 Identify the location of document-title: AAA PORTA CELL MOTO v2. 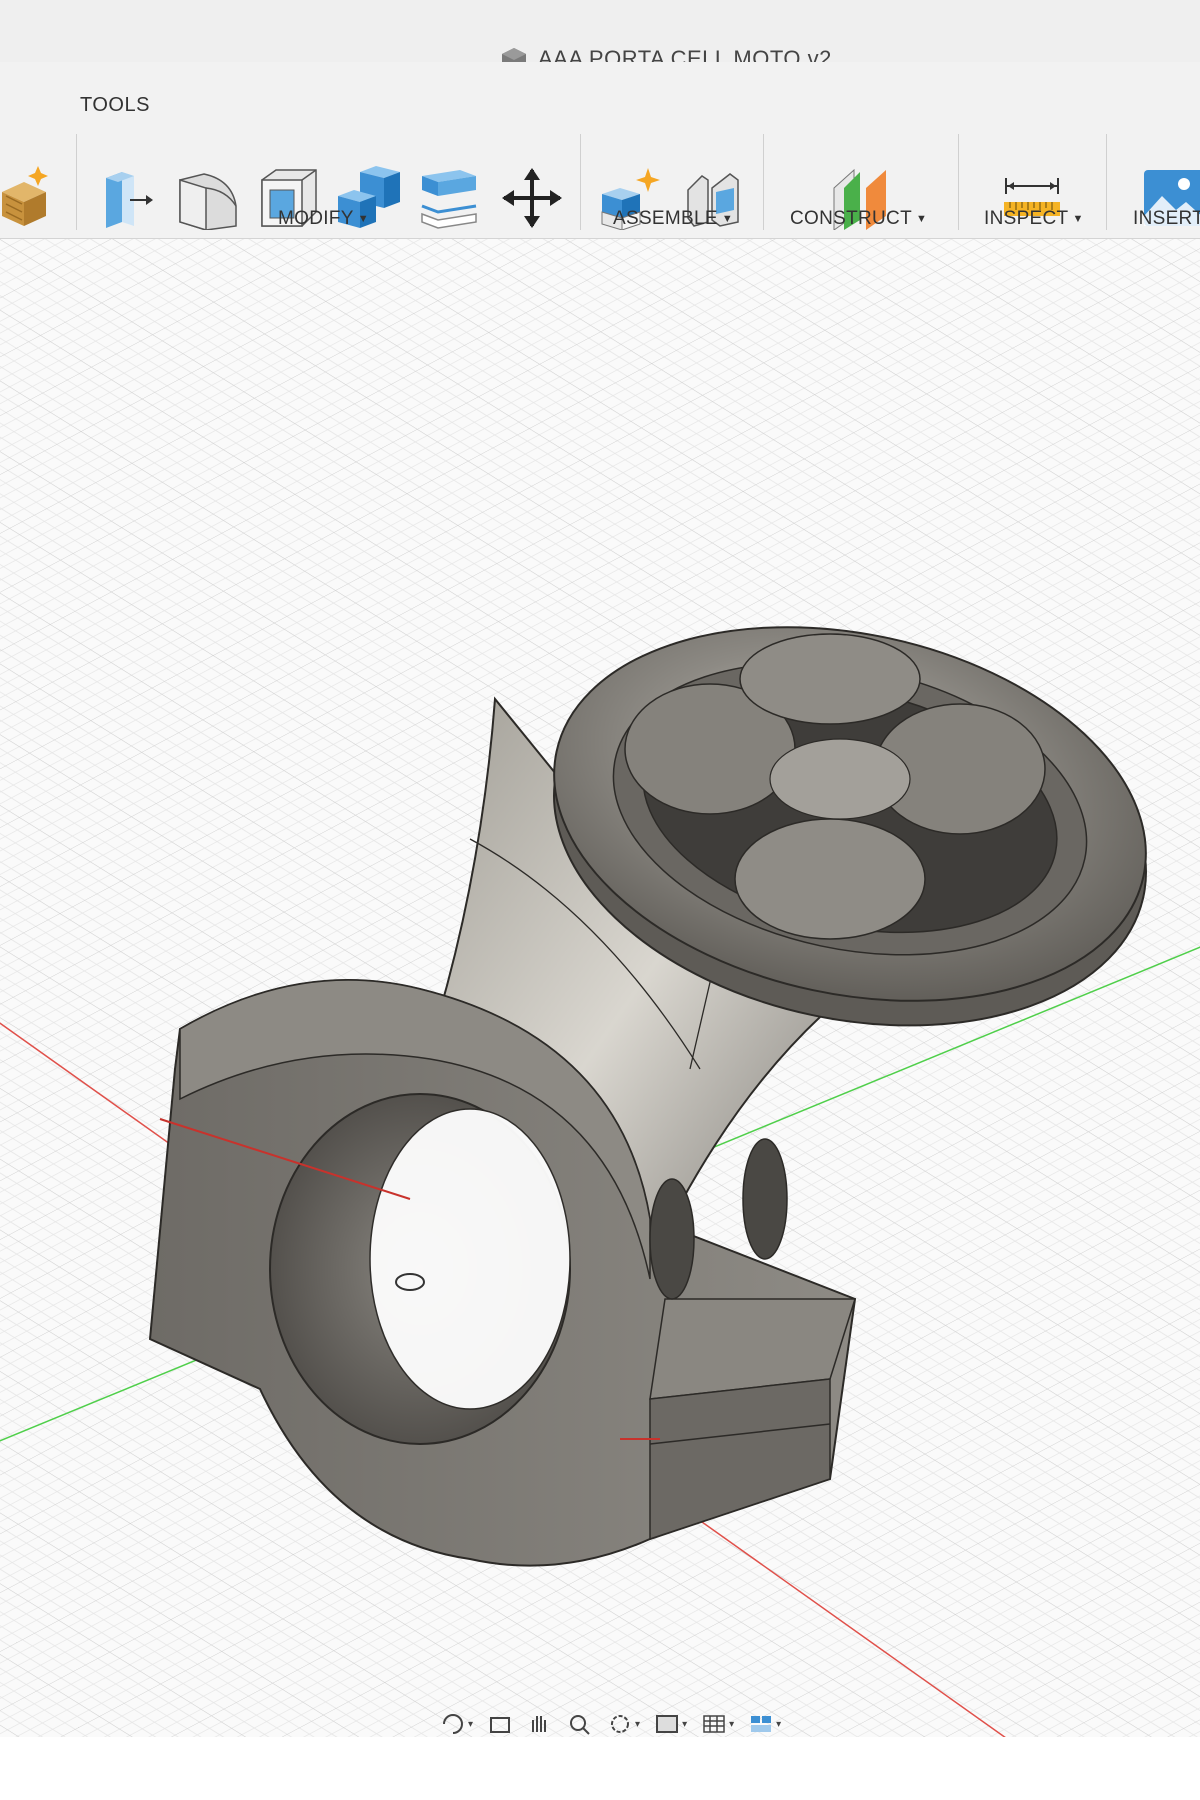
(666, 54).